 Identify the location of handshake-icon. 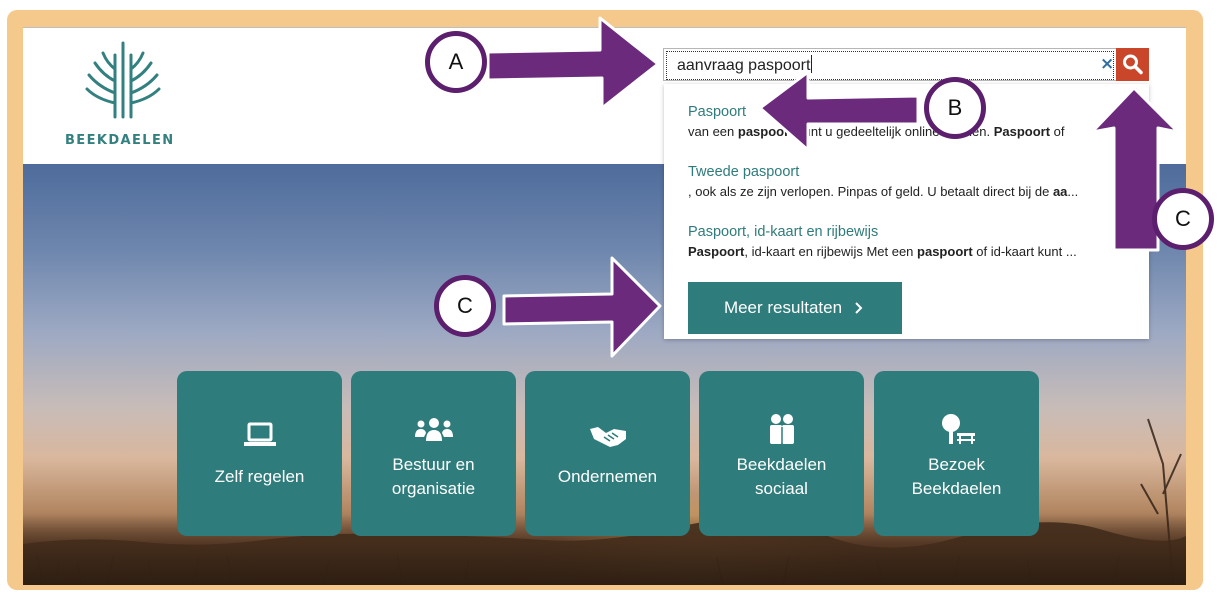
(607, 437).